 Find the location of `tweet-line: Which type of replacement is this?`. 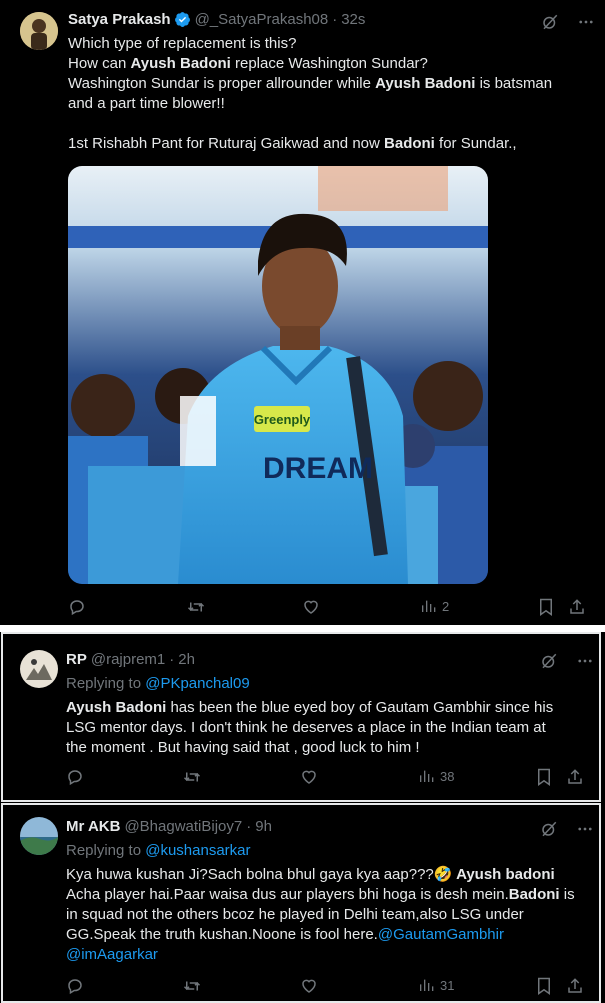

tweet-line: Which type of replacement is this? is located at coordinates (182, 43).